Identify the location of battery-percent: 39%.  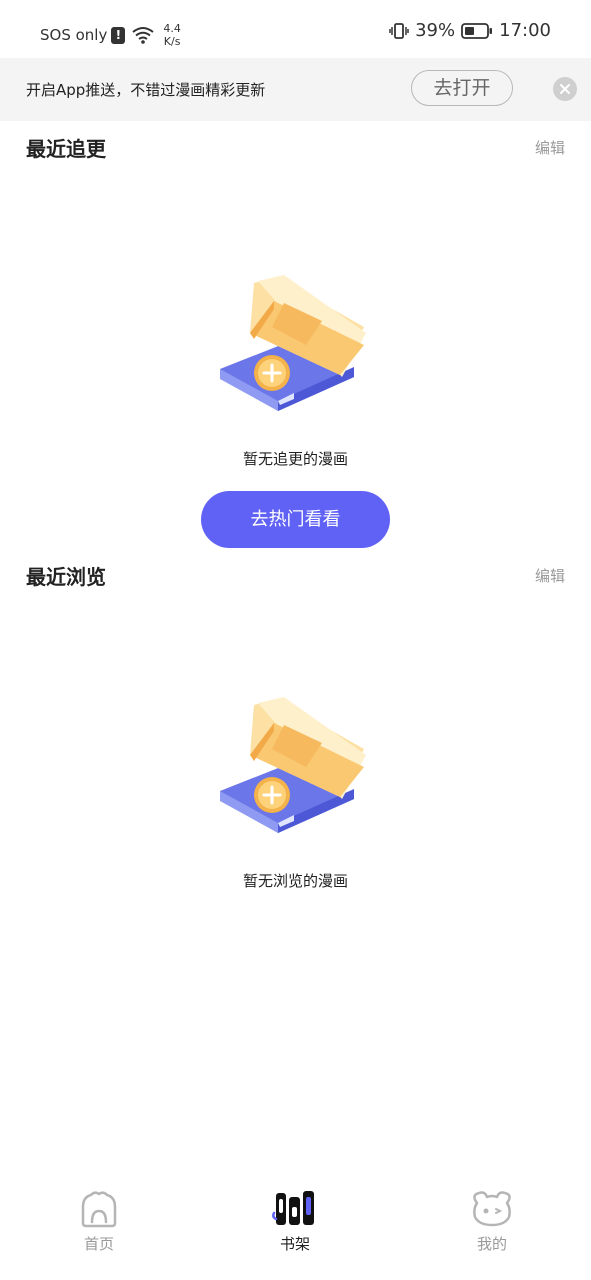
(435, 30).